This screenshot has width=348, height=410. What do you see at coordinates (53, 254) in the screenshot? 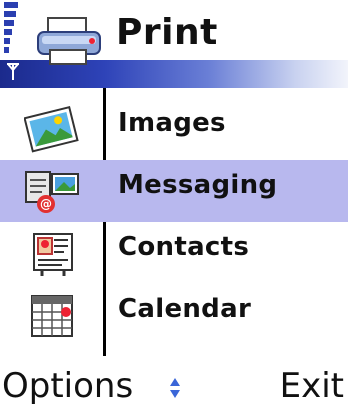
I see `contacts-icon` at bounding box center [53, 254].